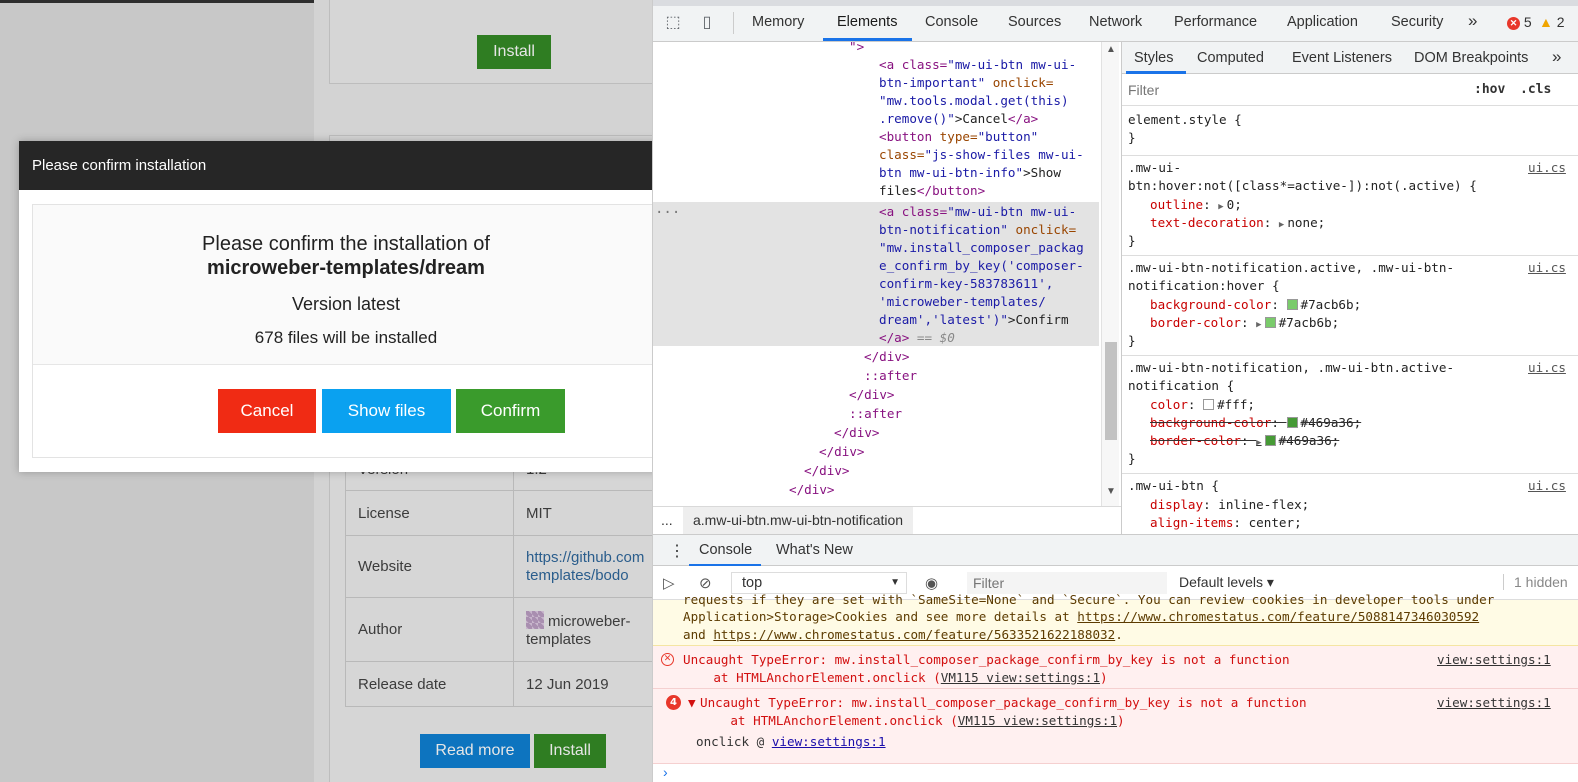 This screenshot has width=1578, height=782. Describe the element at coordinates (1535, 89) in the screenshot. I see `class-toggle: .cls` at that location.